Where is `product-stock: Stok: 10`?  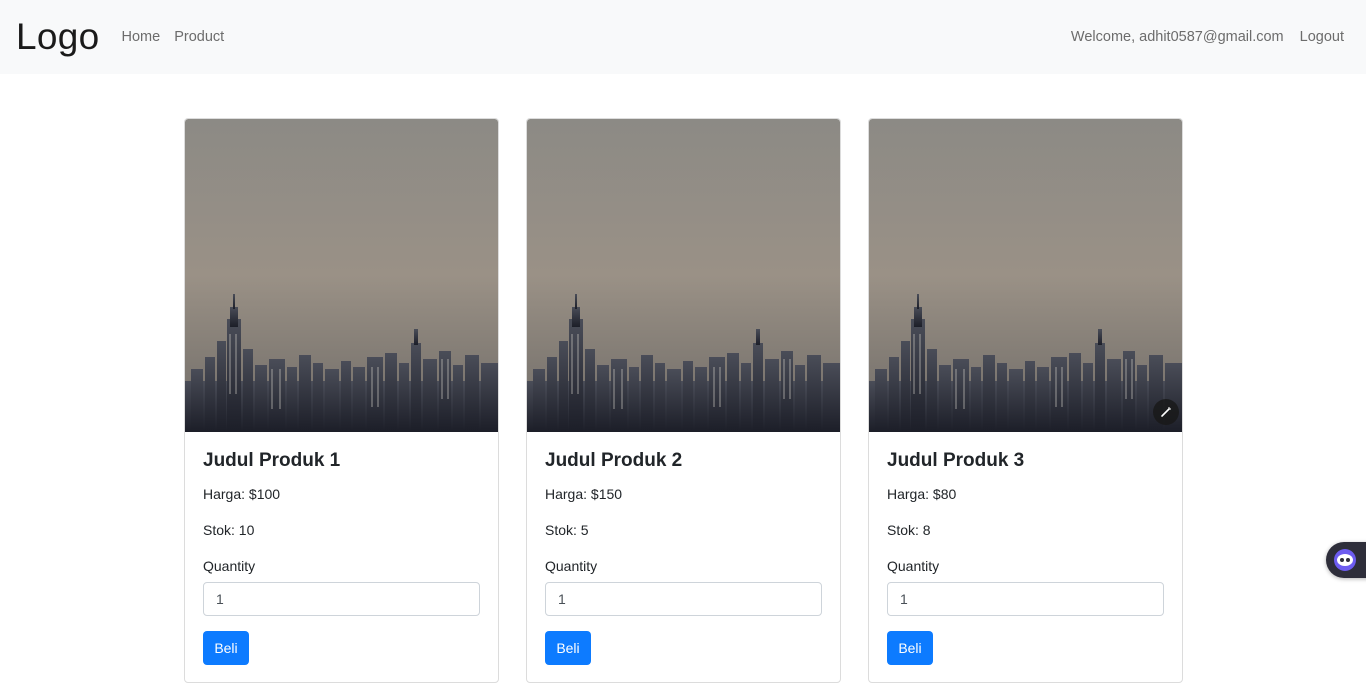
product-stock: Stok: 10 is located at coordinates (229, 530).